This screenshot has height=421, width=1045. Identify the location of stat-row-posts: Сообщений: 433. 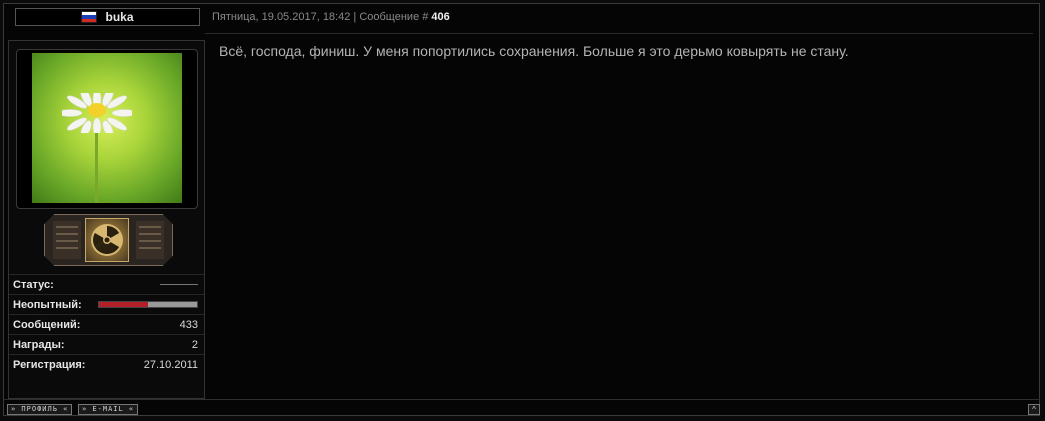
(106, 324).